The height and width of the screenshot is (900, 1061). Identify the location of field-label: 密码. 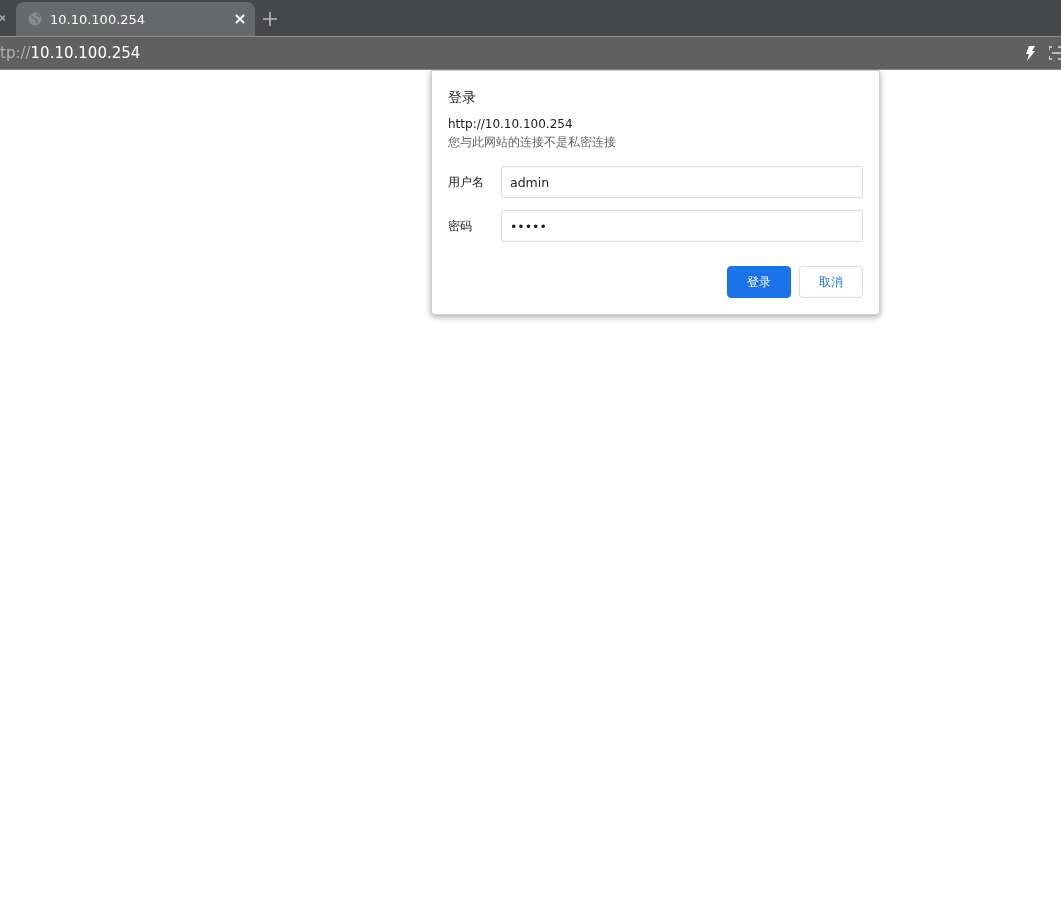
(460, 226).